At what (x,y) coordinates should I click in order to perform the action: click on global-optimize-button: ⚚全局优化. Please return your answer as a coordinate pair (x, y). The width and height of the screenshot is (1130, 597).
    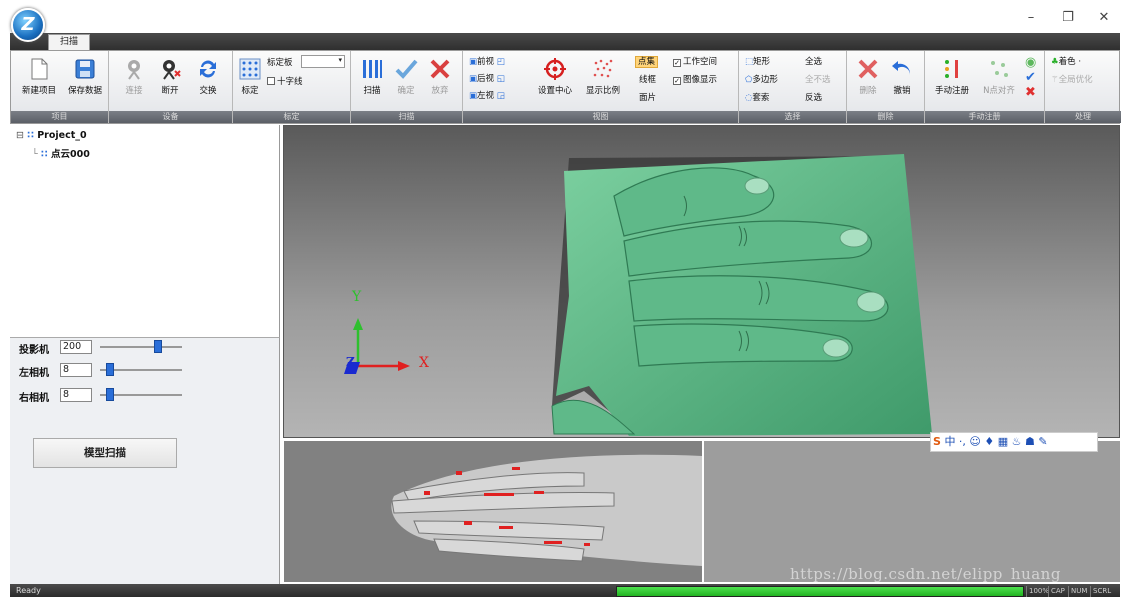
    Looking at the image, I should click on (1072, 79).